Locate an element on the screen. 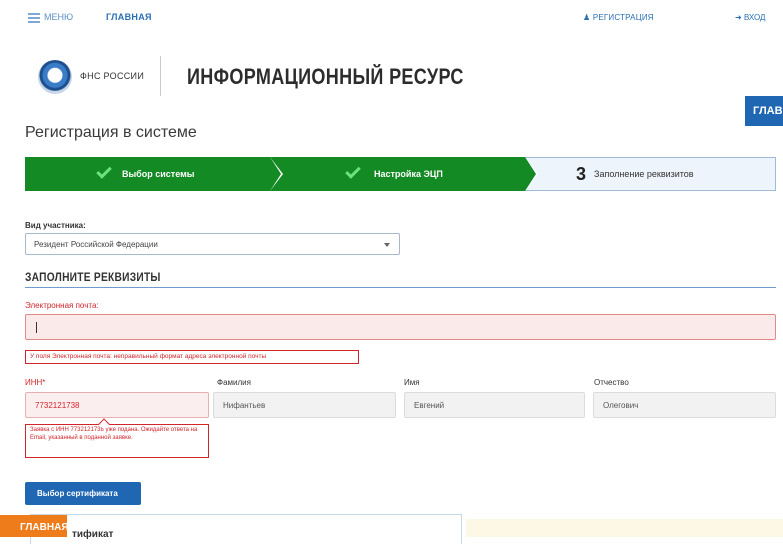  patronymic-label: Отчество is located at coordinates (611, 382).